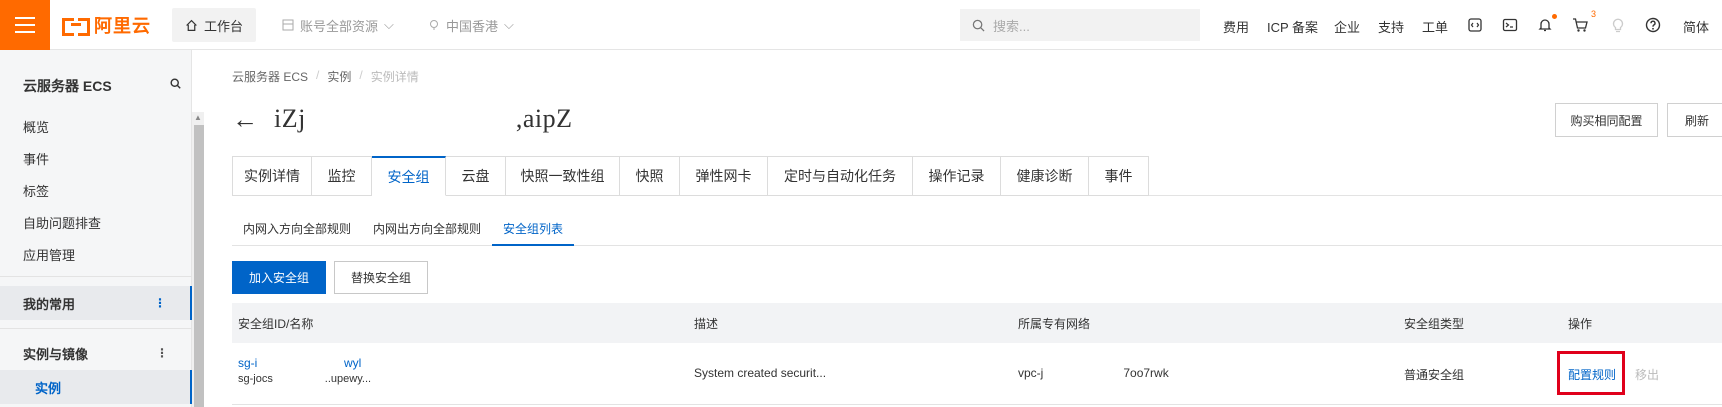 The image size is (1722, 407). What do you see at coordinates (1119, 176) in the screenshot?
I see `tab-events: 事件` at bounding box center [1119, 176].